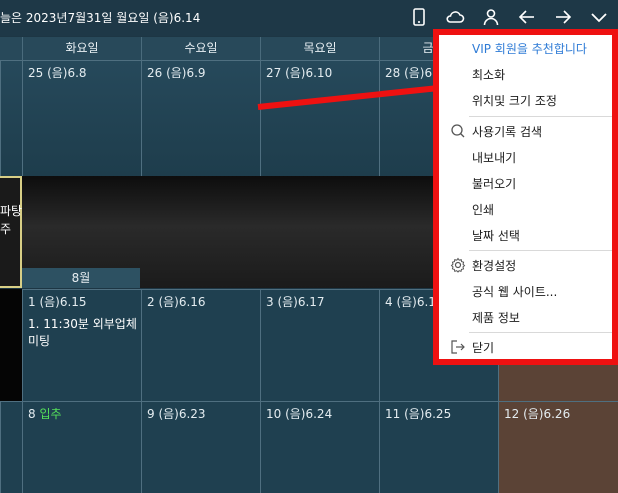 The height and width of the screenshot is (493, 618). Describe the element at coordinates (529, 49) in the screenshot. I see `menu-item-label: VIP 회원을 추천합니다` at that location.